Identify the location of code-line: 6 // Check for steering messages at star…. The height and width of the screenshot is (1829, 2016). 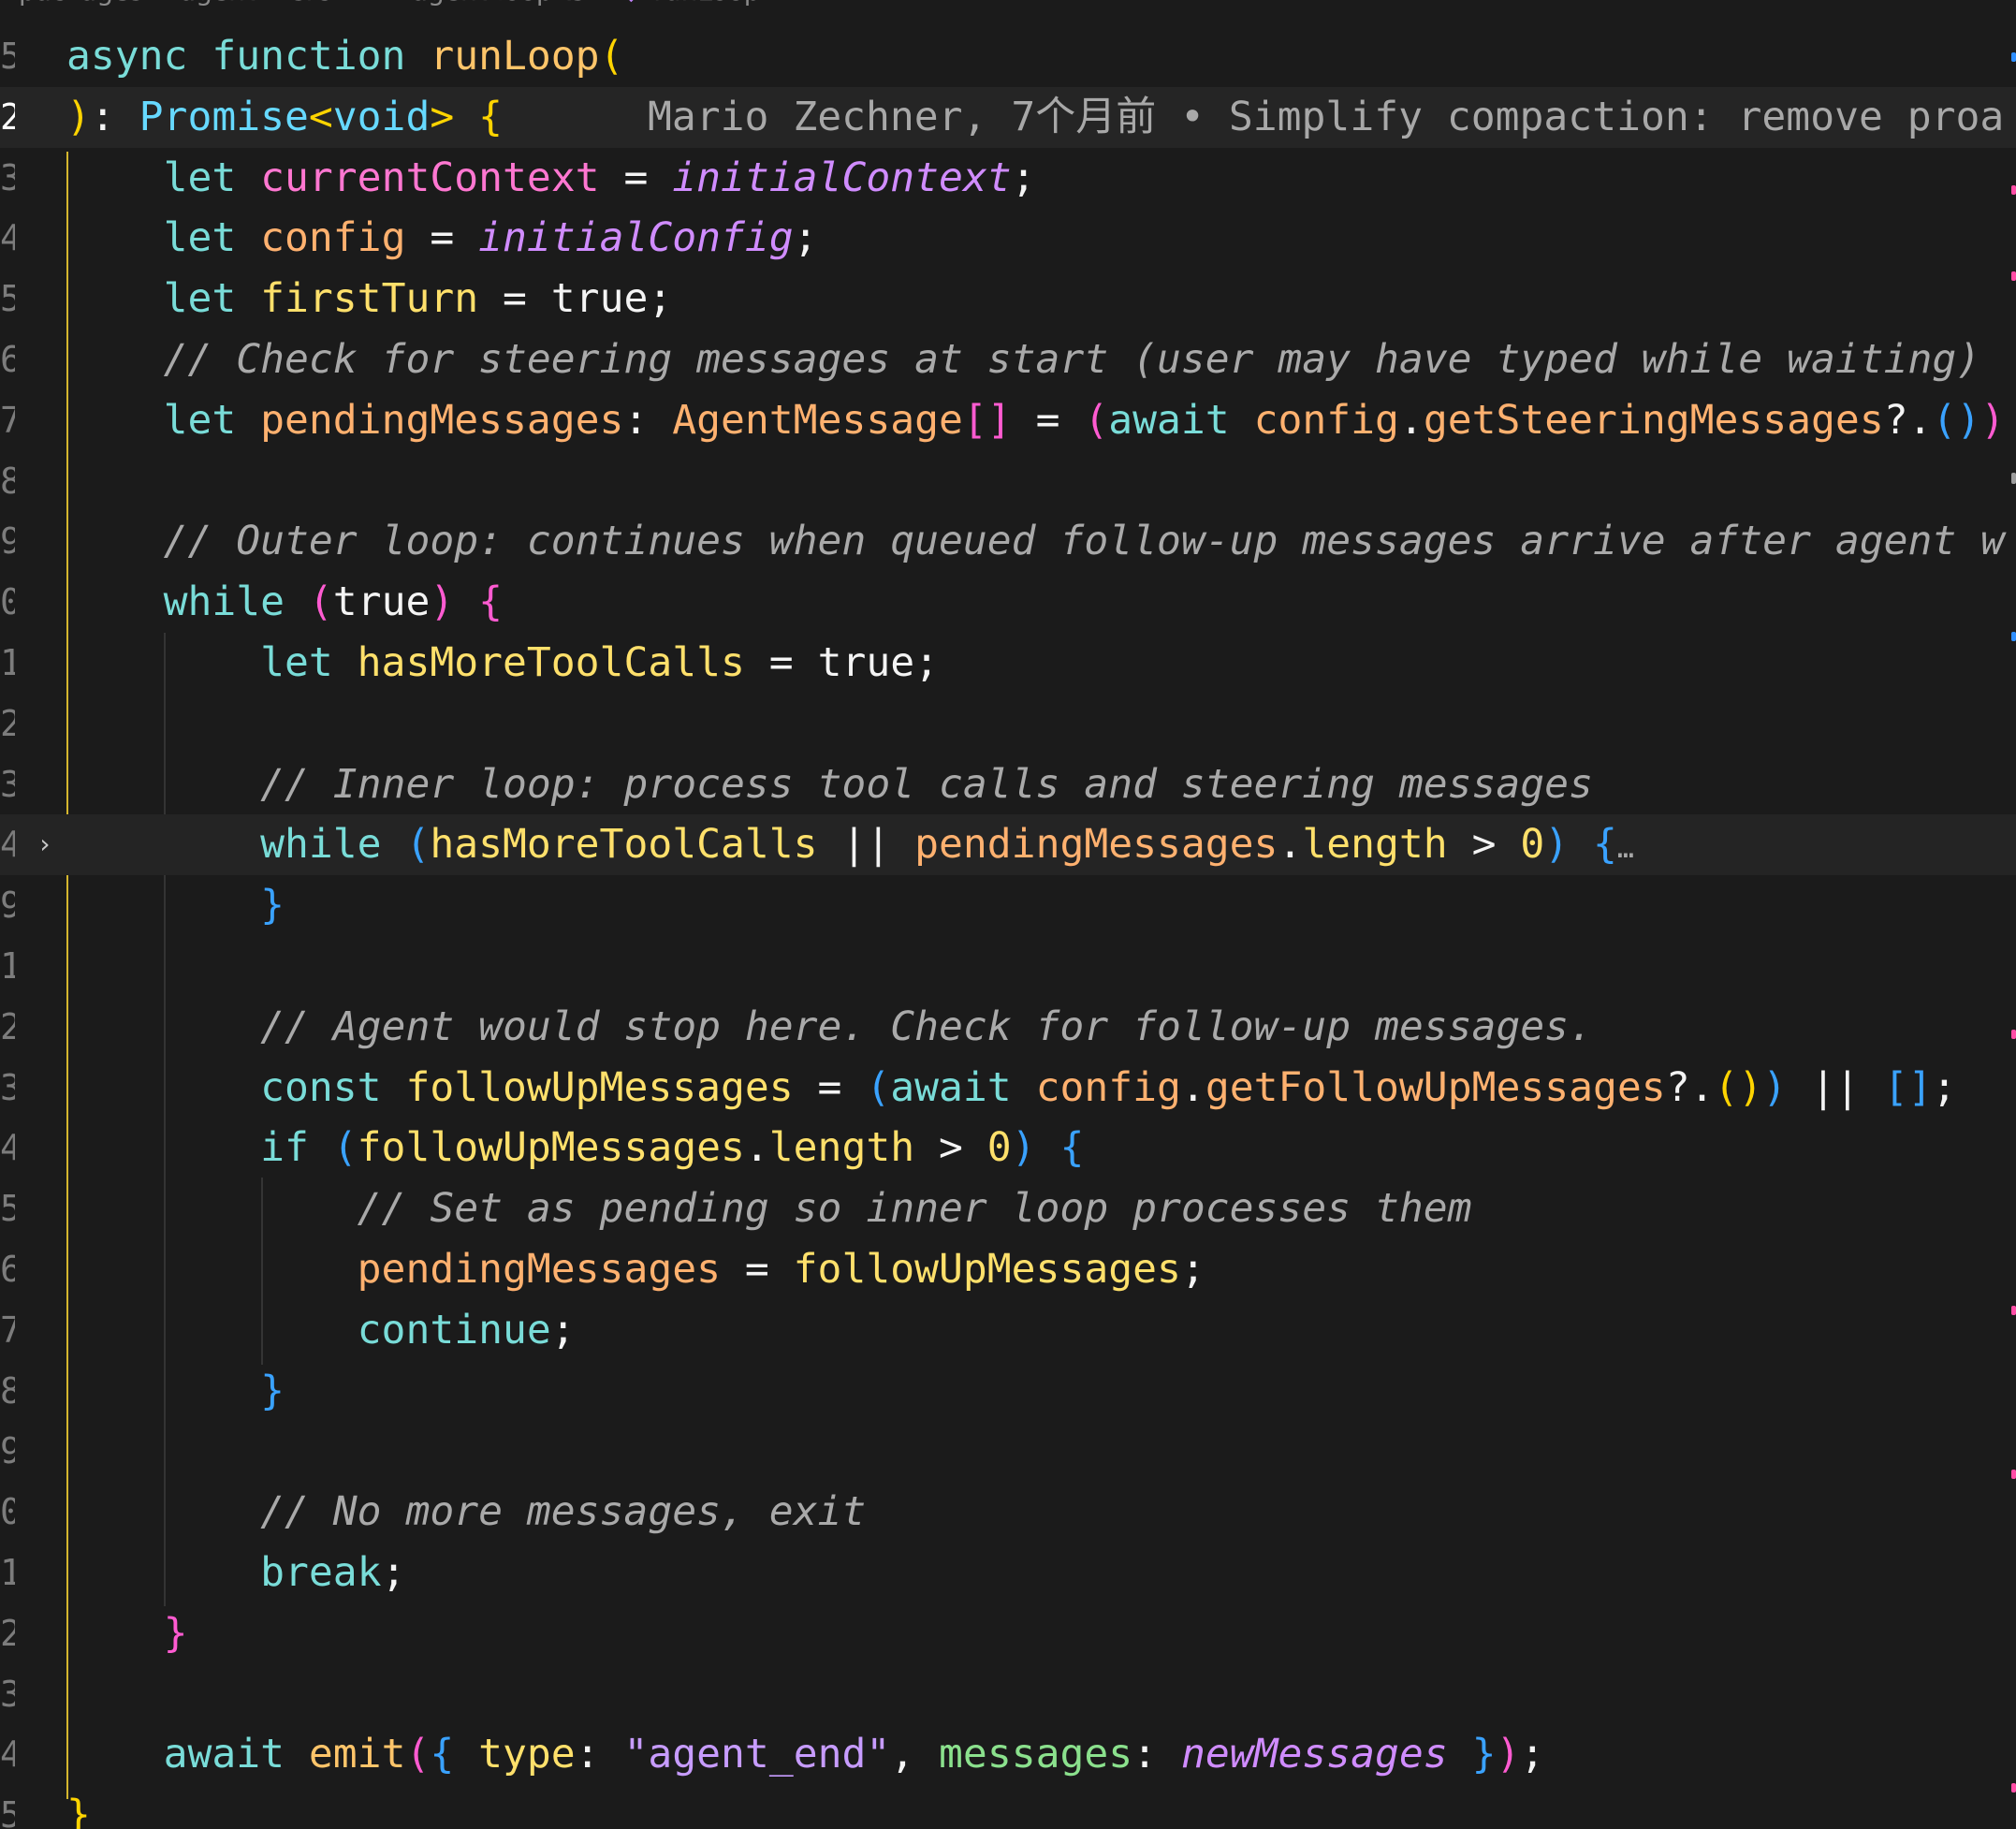
(1008, 359).